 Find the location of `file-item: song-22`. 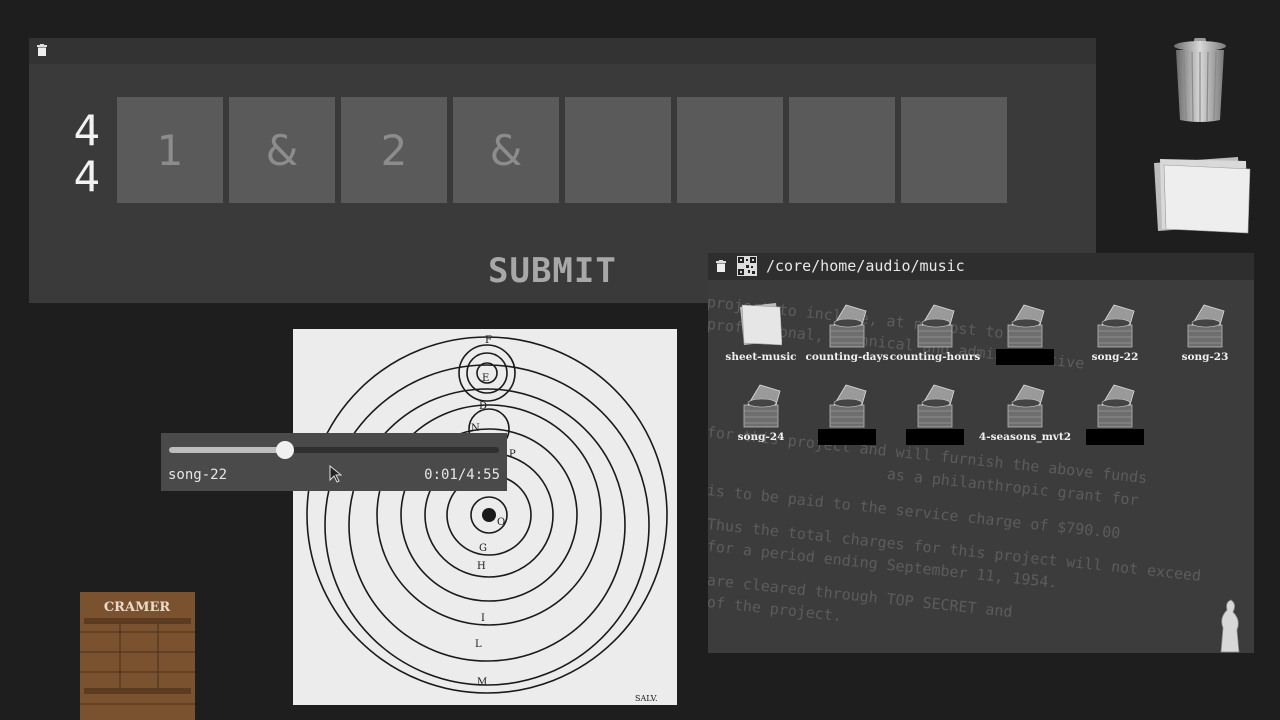

file-item: song-22 is located at coordinates (1115, 336).